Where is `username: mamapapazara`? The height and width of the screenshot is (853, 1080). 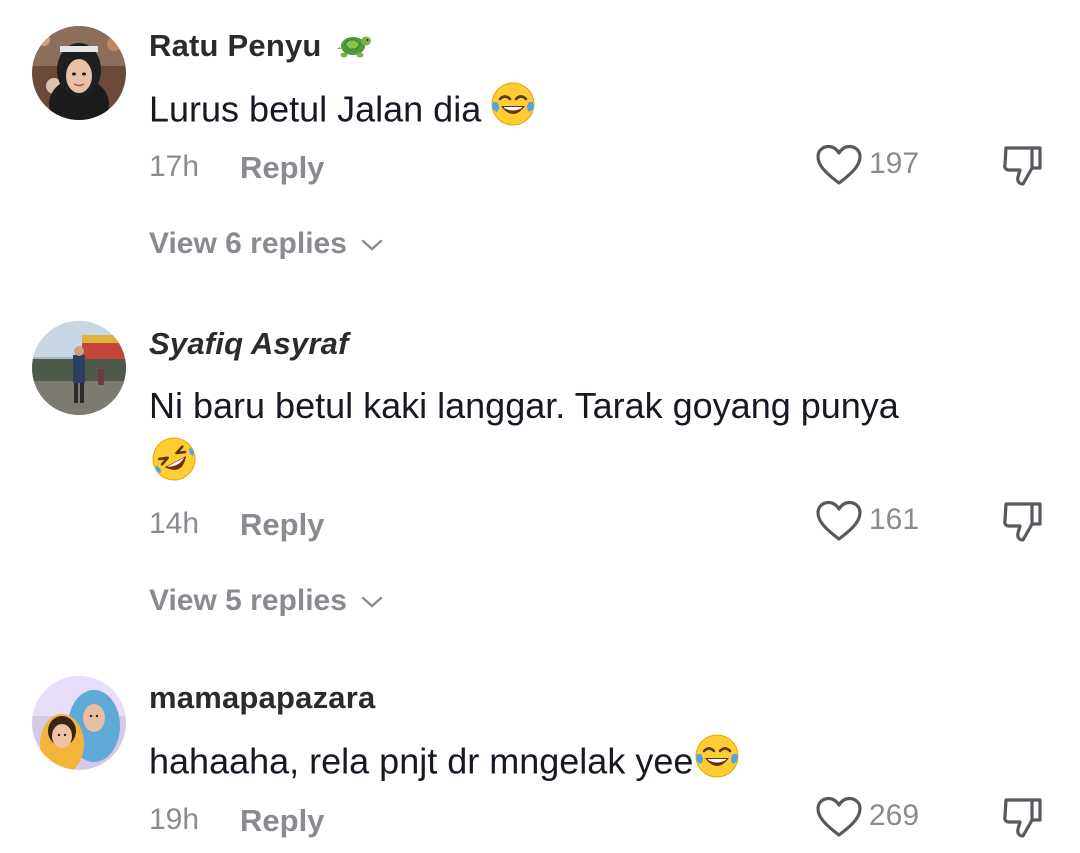 username: mamapapazara is located at coordinates (262, 698).